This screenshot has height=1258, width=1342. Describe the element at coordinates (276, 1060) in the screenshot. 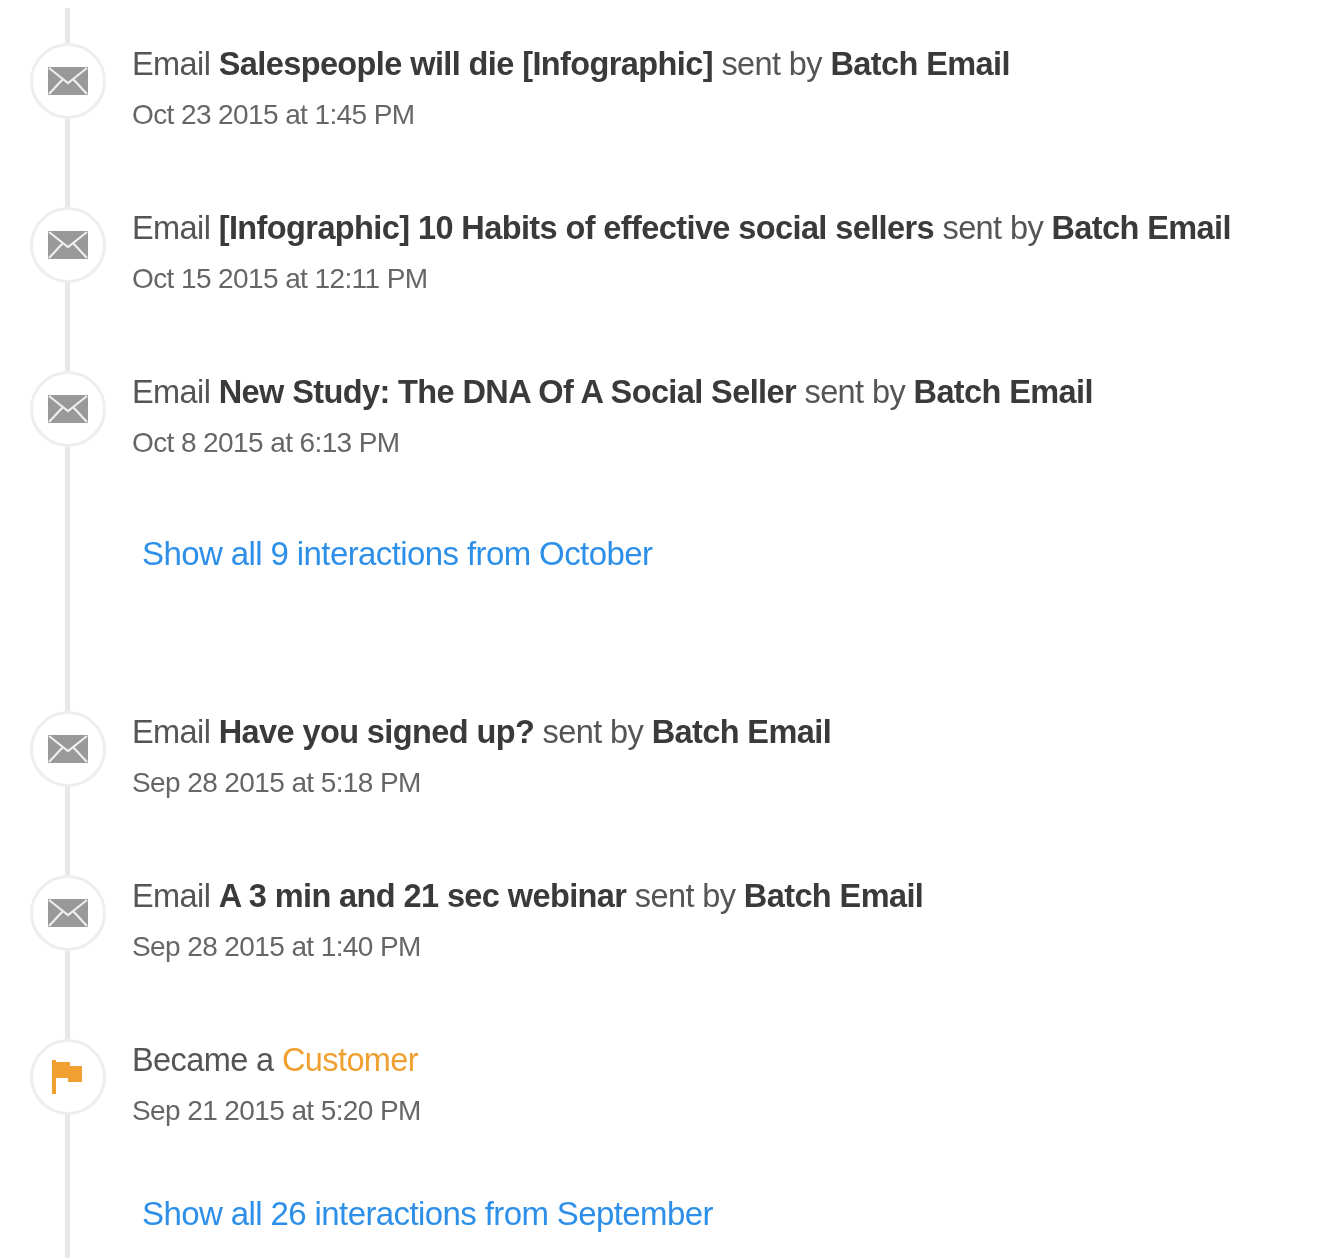

I see `event-title: Became a Customer` at that location.